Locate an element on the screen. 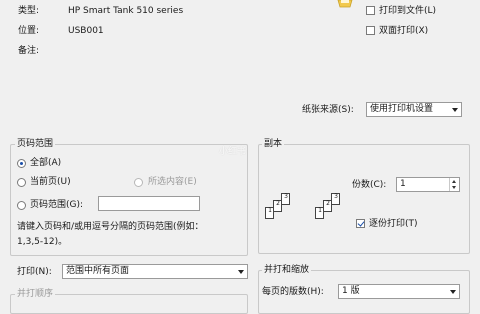 This screenshot has width=480, height=314. spinner-arrows-icon is located at coordinates (454, 184).